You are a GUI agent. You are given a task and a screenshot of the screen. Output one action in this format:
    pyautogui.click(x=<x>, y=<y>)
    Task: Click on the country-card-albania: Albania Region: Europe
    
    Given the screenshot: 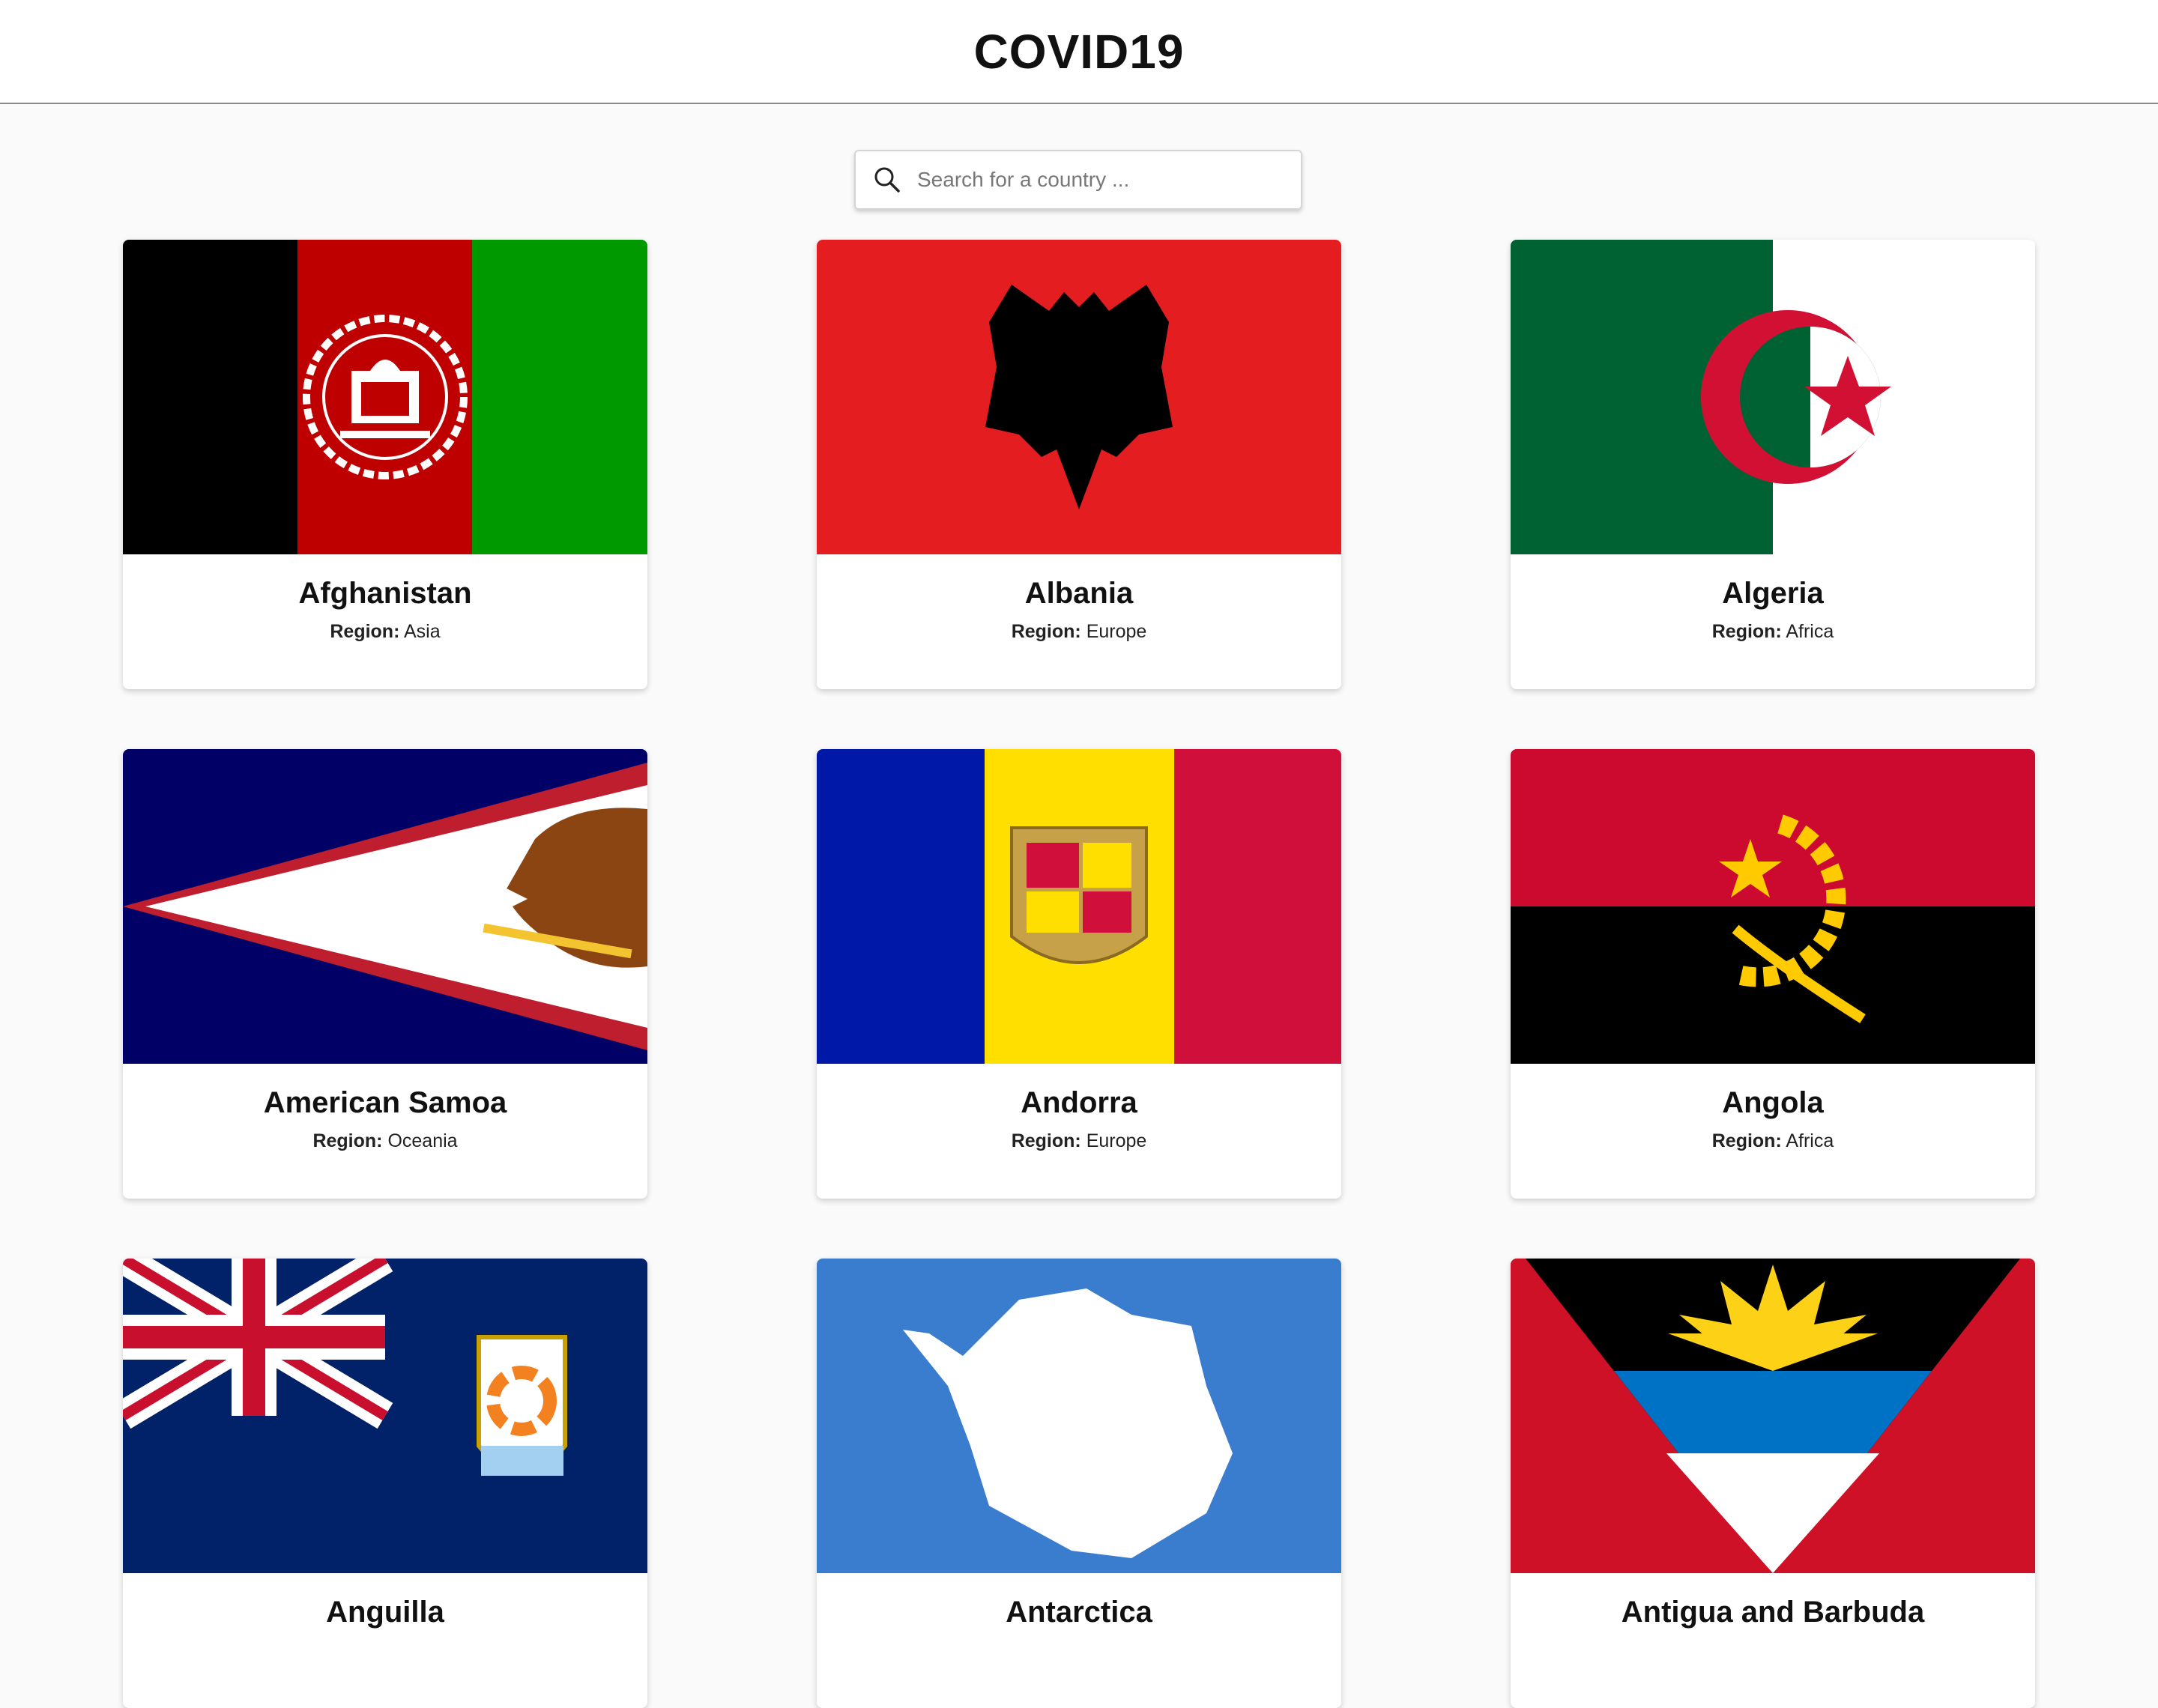 What is the action you would take?
    pyautogui.click(x=1079, y=464)
    